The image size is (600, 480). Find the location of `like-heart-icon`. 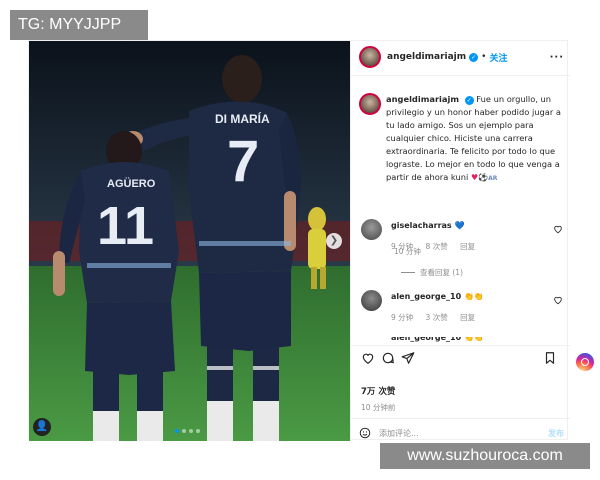

like-heart-icon is located at coordinates (368, 358).